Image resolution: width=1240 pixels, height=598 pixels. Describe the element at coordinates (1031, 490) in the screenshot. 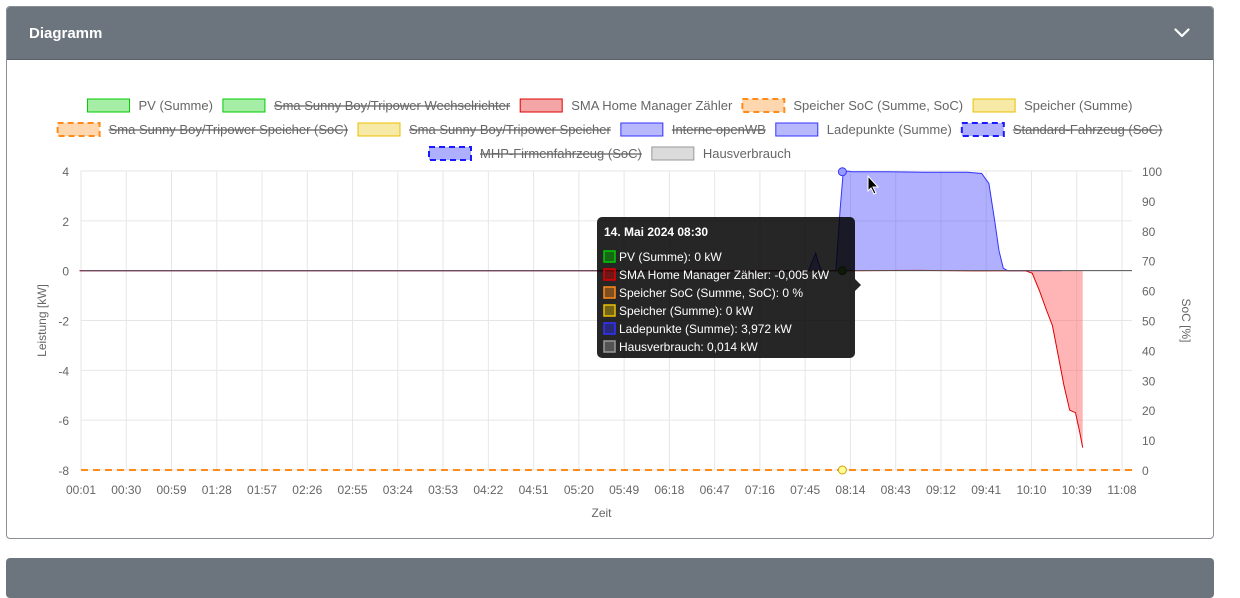

I see `x-tick-label: 10:10` at that location.